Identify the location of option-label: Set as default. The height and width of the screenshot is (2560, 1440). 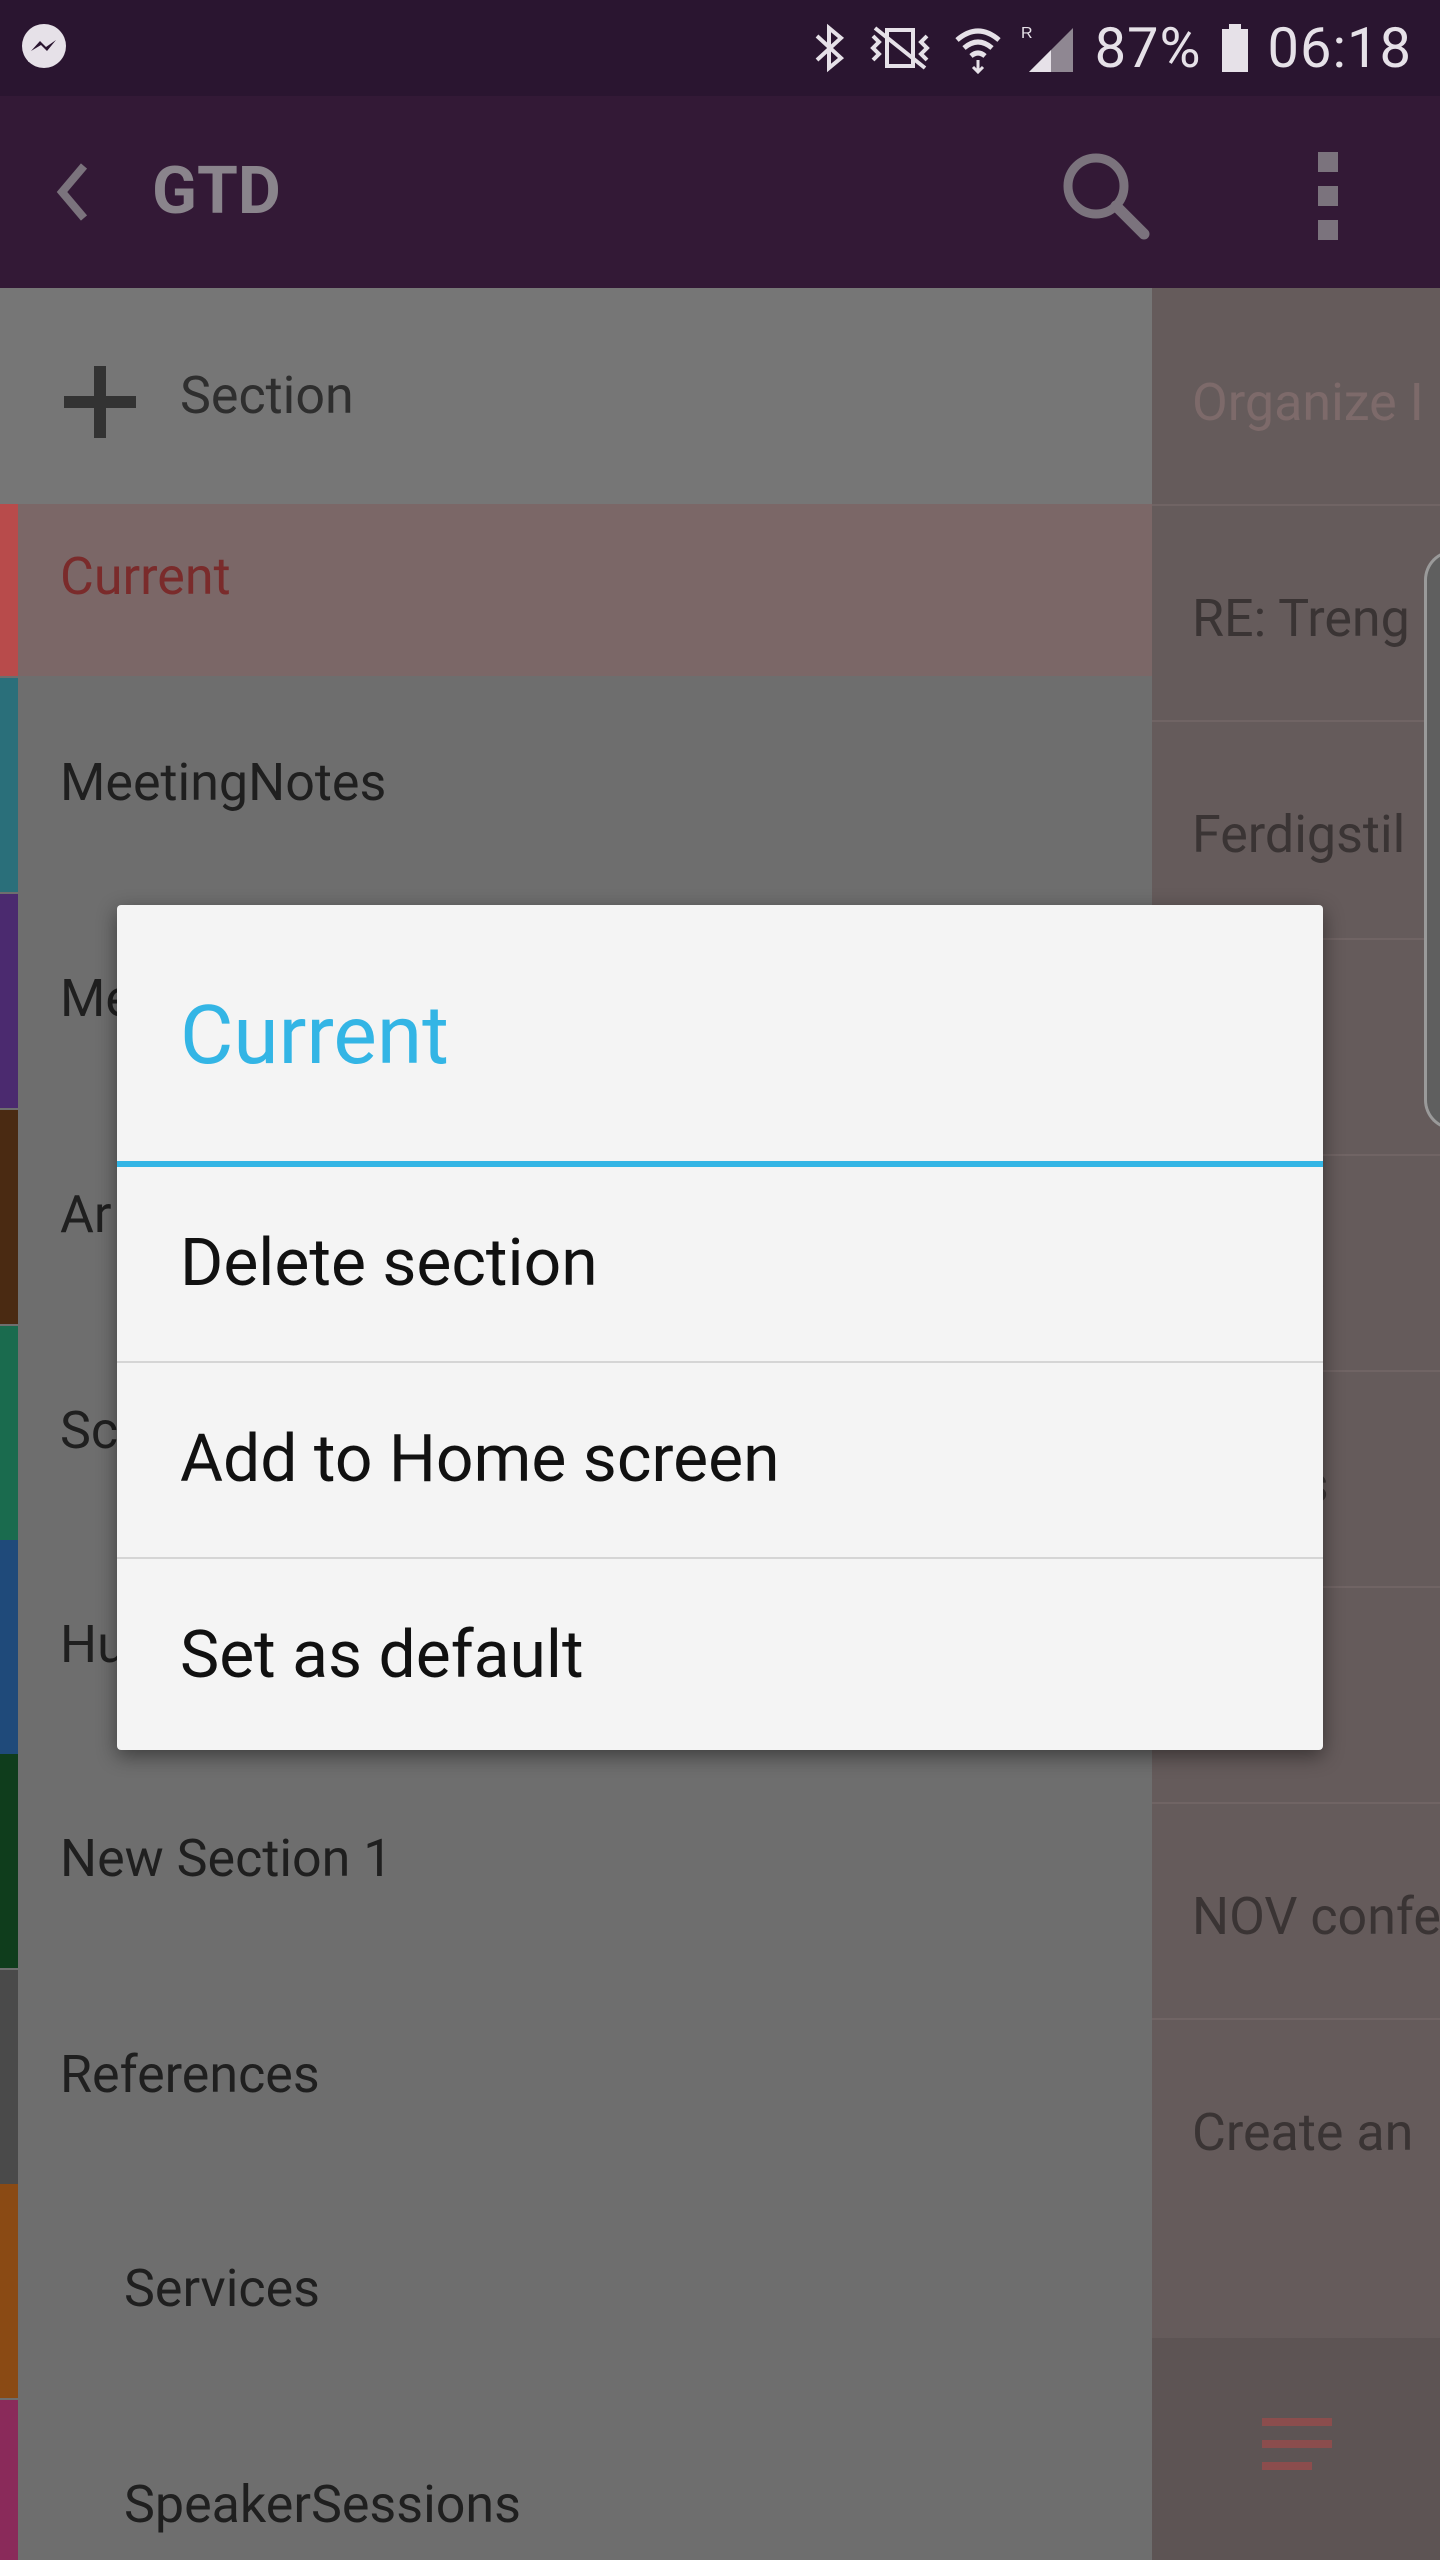
(382, 1655).